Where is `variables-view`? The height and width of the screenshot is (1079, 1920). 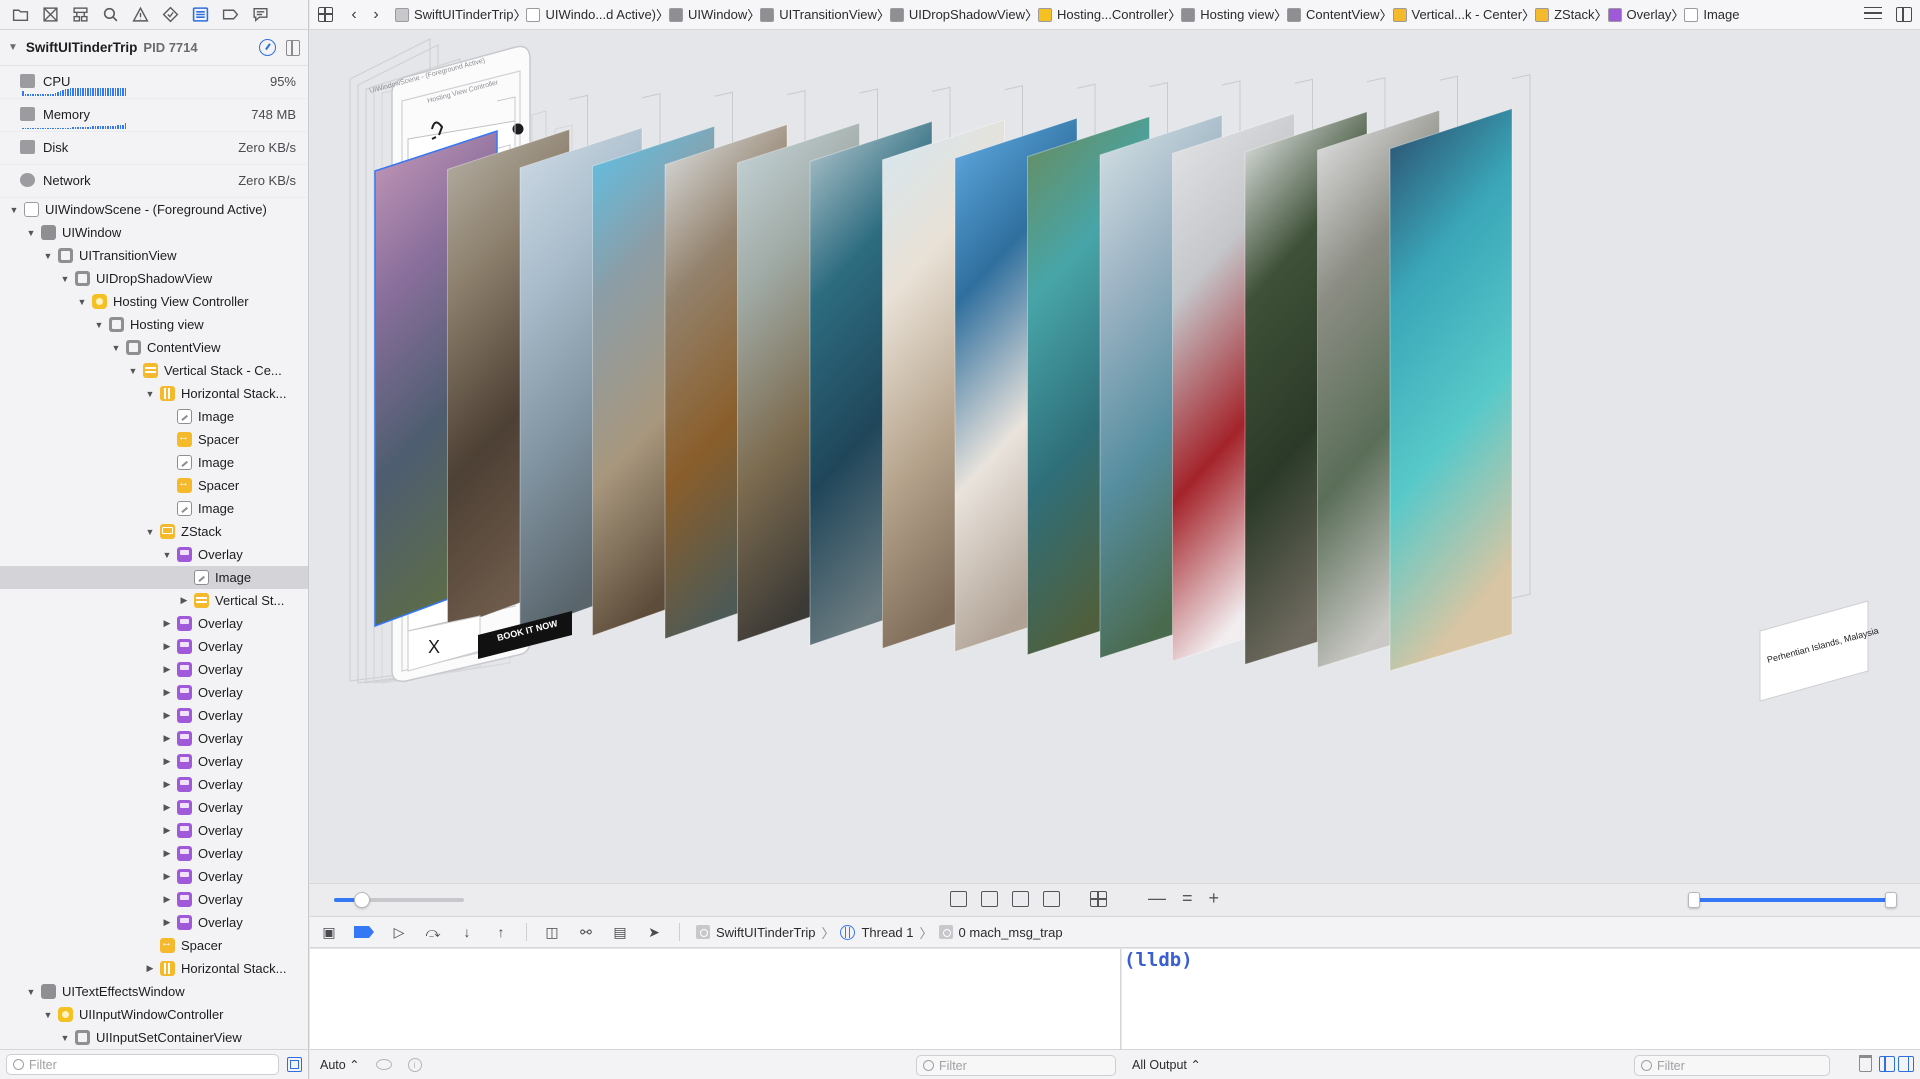
variables-view is located at coordinates (715, 999).